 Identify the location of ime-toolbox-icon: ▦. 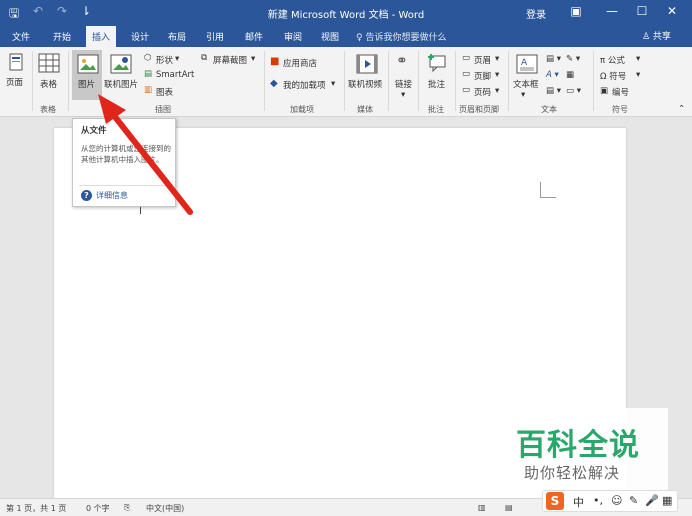
(667, 500).